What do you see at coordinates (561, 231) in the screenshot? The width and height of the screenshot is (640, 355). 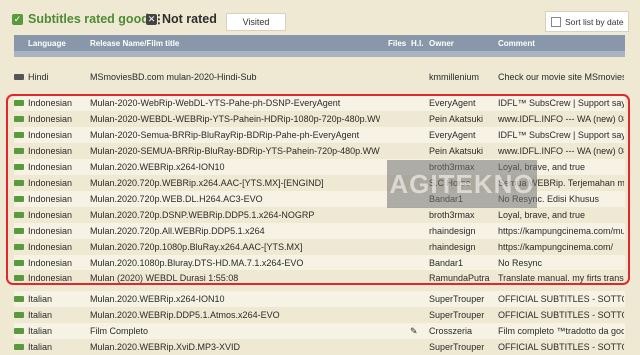 I see `row-comment: https://kampungcinema.com/mula` at bounding box center [561, 231].